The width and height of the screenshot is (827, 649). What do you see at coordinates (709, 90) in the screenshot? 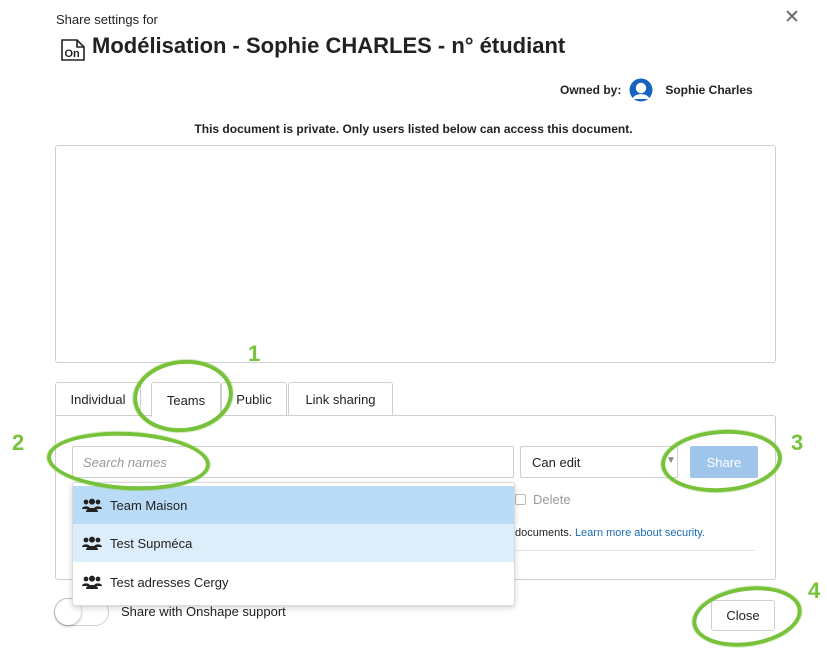
I see `owner-name: Sophie Charles` at bounding box center [709, 90].